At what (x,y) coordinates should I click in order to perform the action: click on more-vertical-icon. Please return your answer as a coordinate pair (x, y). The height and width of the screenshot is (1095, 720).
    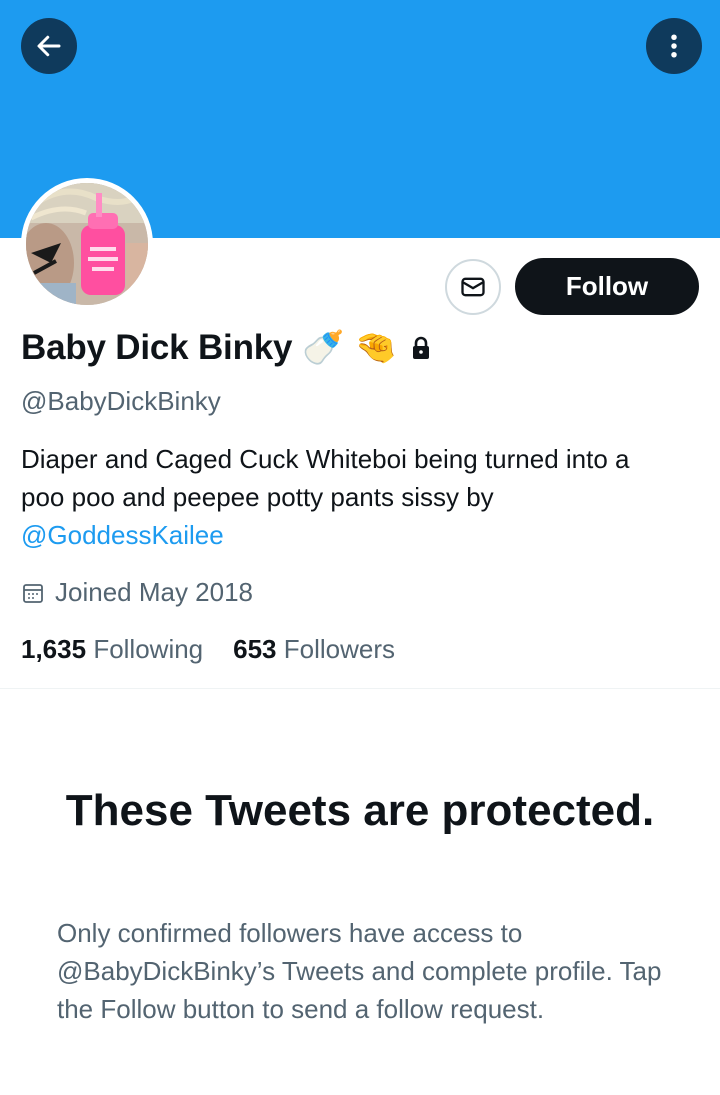
    Looking at the image, I should click on (674, 46).